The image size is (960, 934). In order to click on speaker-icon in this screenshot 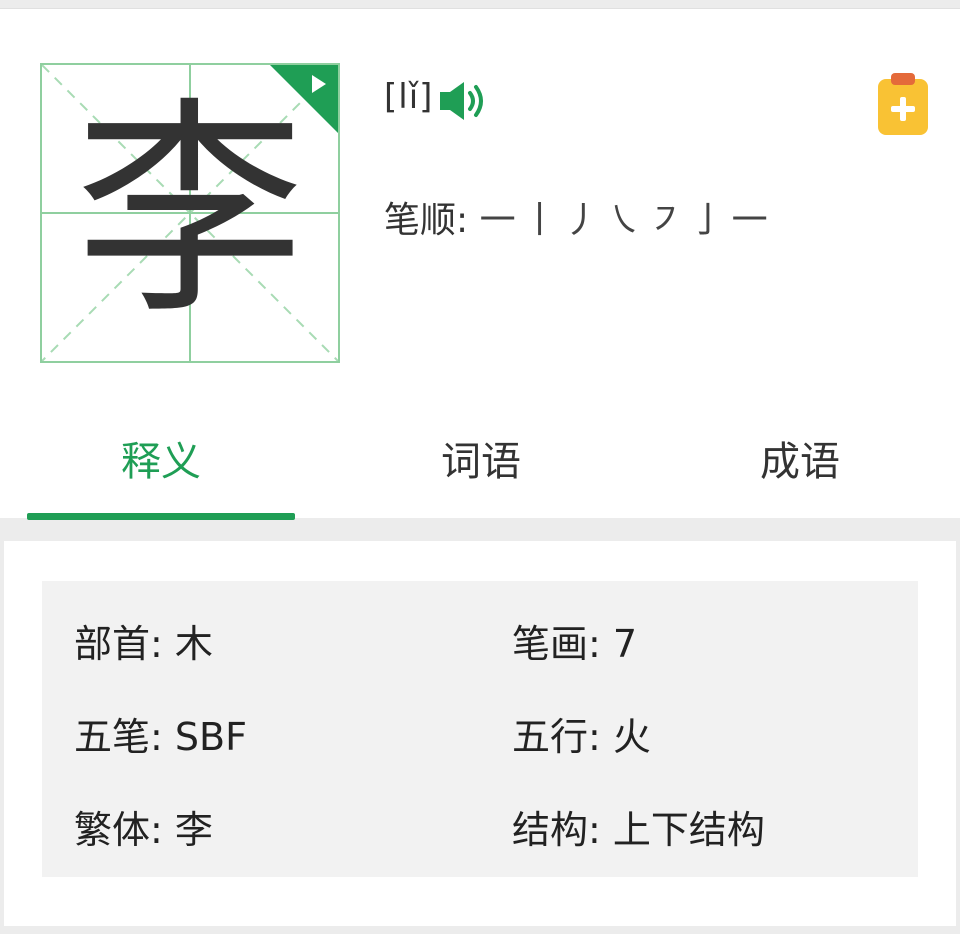, I will do `click(464, 101)`.